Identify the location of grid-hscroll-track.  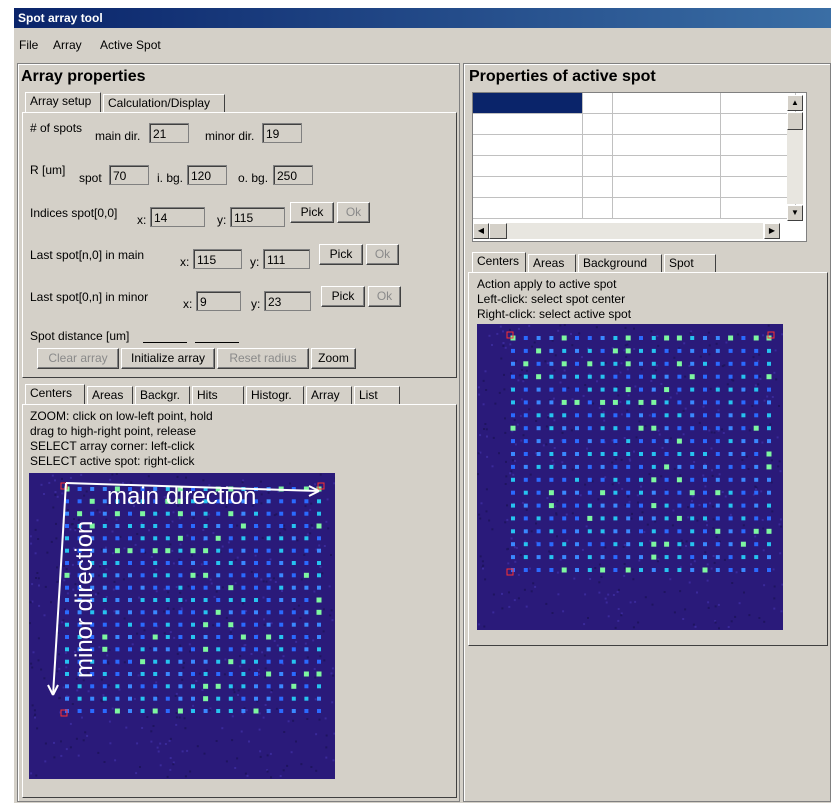
(635, 231).